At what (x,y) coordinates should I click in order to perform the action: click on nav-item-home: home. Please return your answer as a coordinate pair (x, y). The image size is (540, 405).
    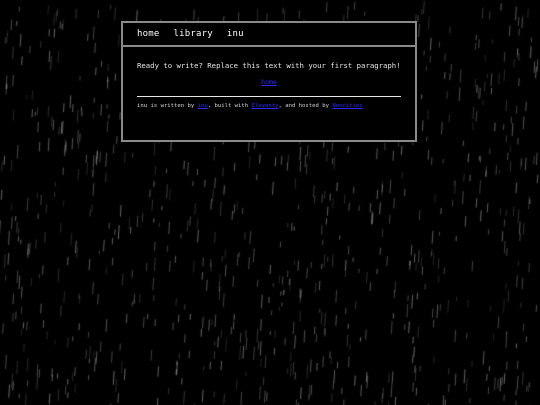
    Looking at the image, I should click on (148, 34).